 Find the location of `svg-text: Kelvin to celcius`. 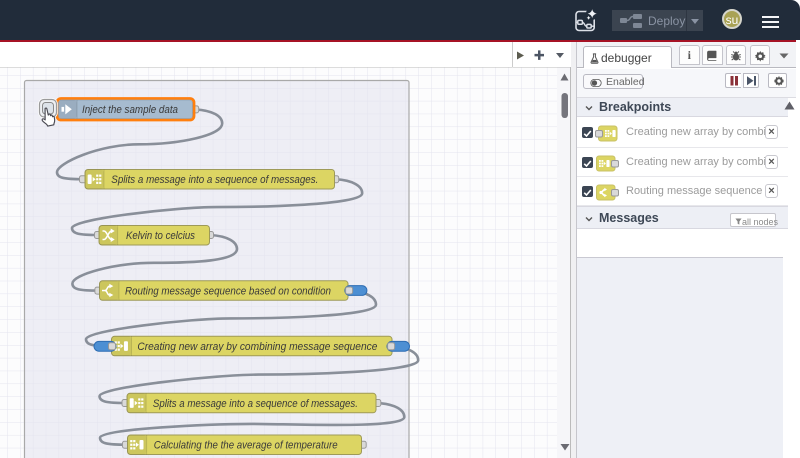

svg-text: Kelvin to celcius is located at coordinates (160, 236).